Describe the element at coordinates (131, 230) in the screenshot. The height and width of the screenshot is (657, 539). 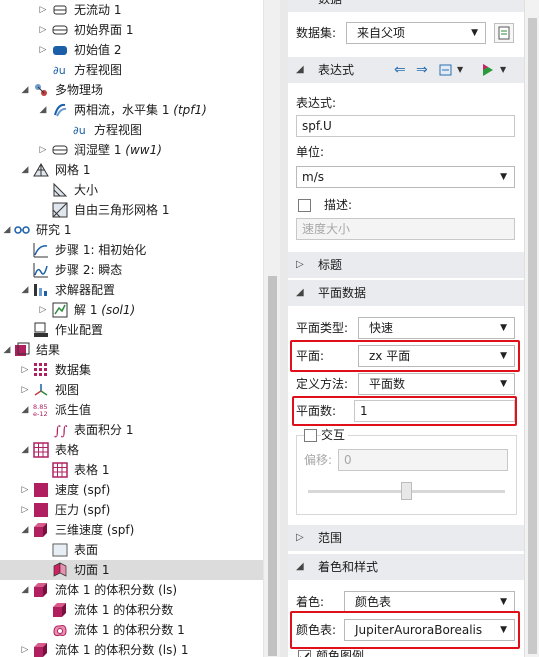
I see `tree-item-study-1: ◢ 研究 1` at that location.